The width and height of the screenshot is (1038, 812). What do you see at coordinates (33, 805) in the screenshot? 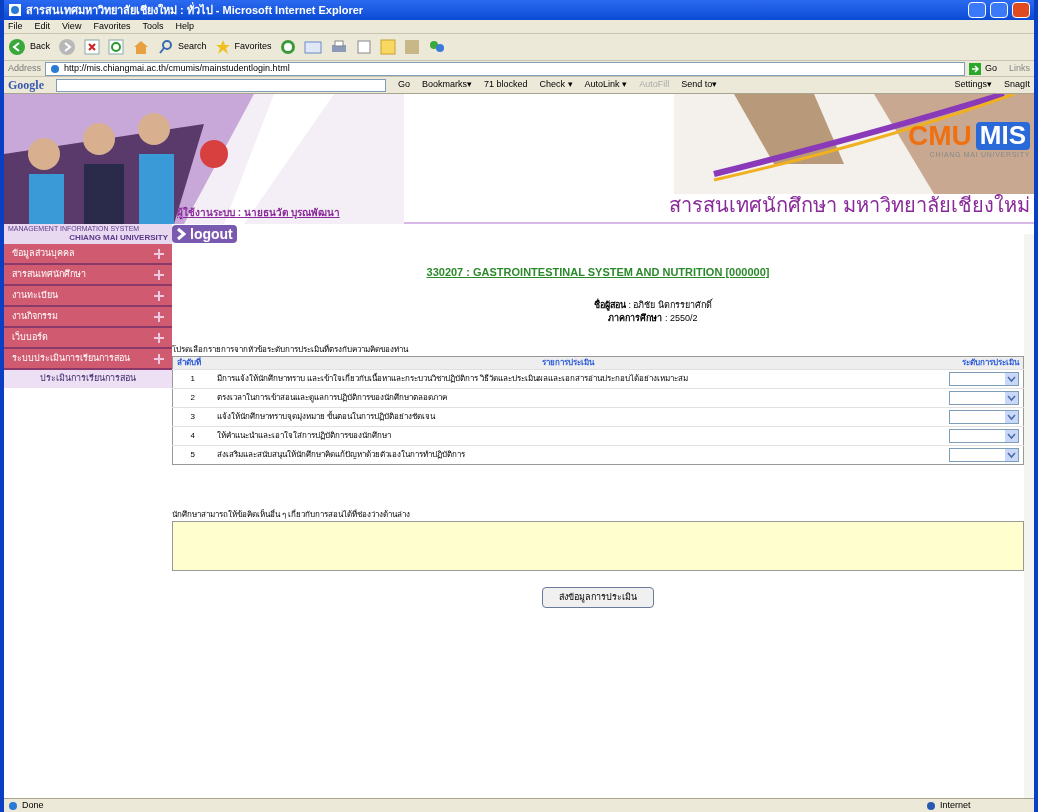
I see `status-text: Done` at bounding box center [33, 805].